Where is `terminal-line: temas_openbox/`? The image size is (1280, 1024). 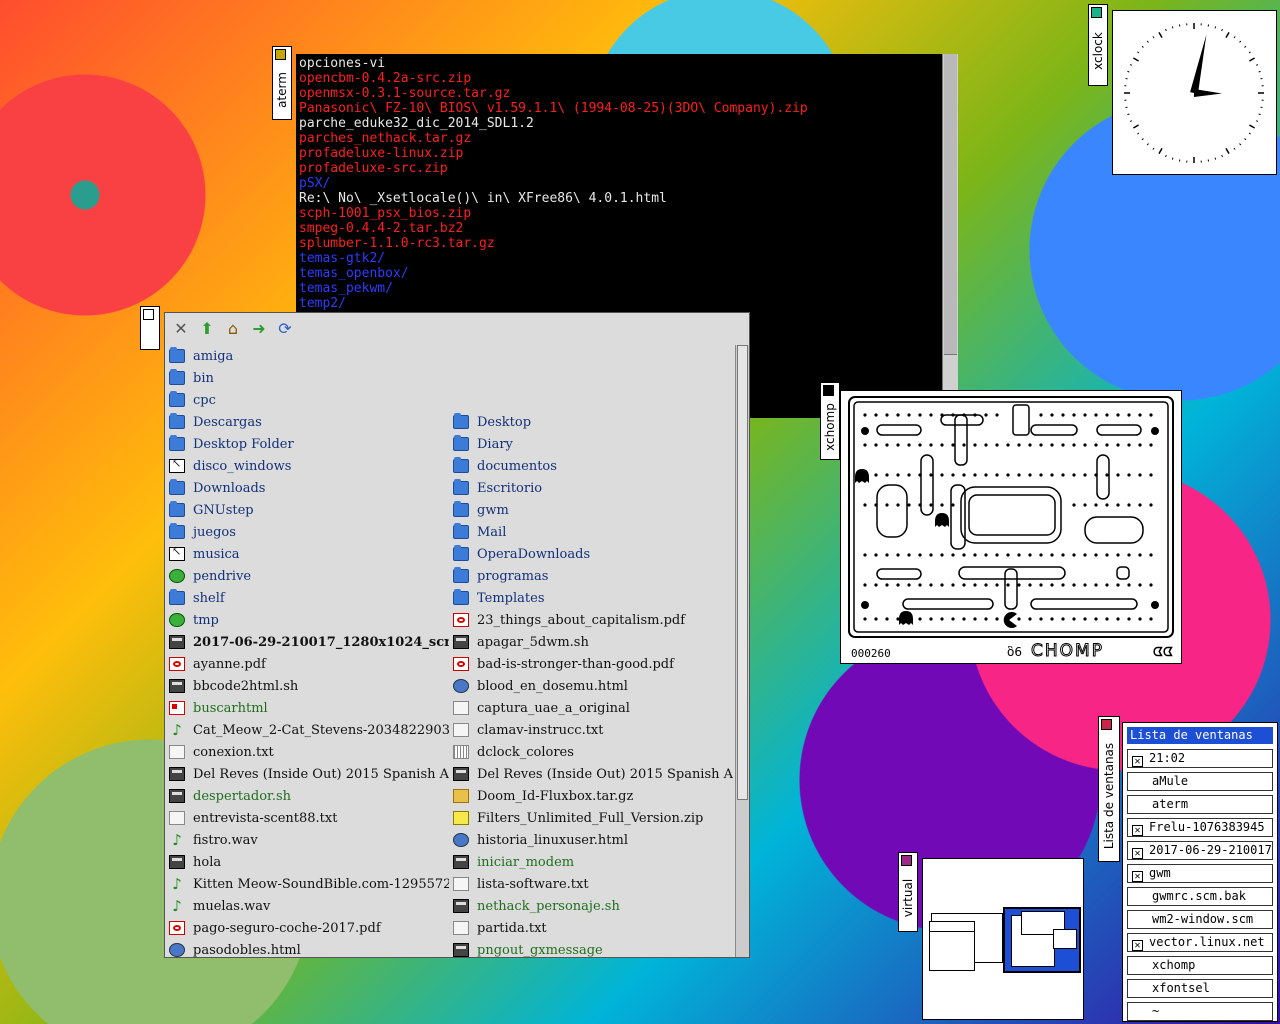
terminal-line: temas_openbox/ is located at coordinates (354, 273).